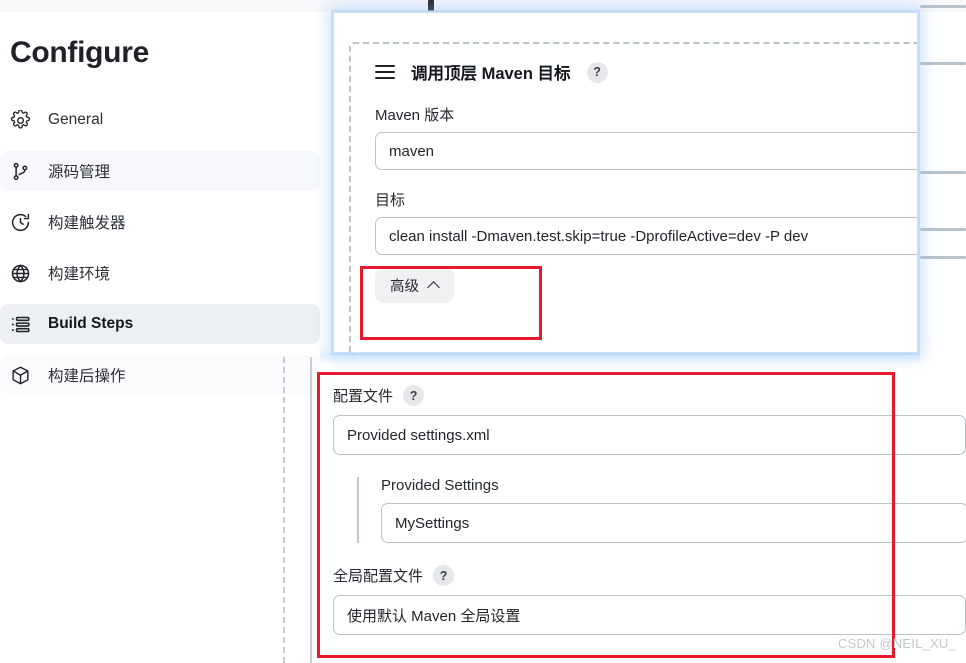  I want to click on dashed-guide-line, so click(284, 510).